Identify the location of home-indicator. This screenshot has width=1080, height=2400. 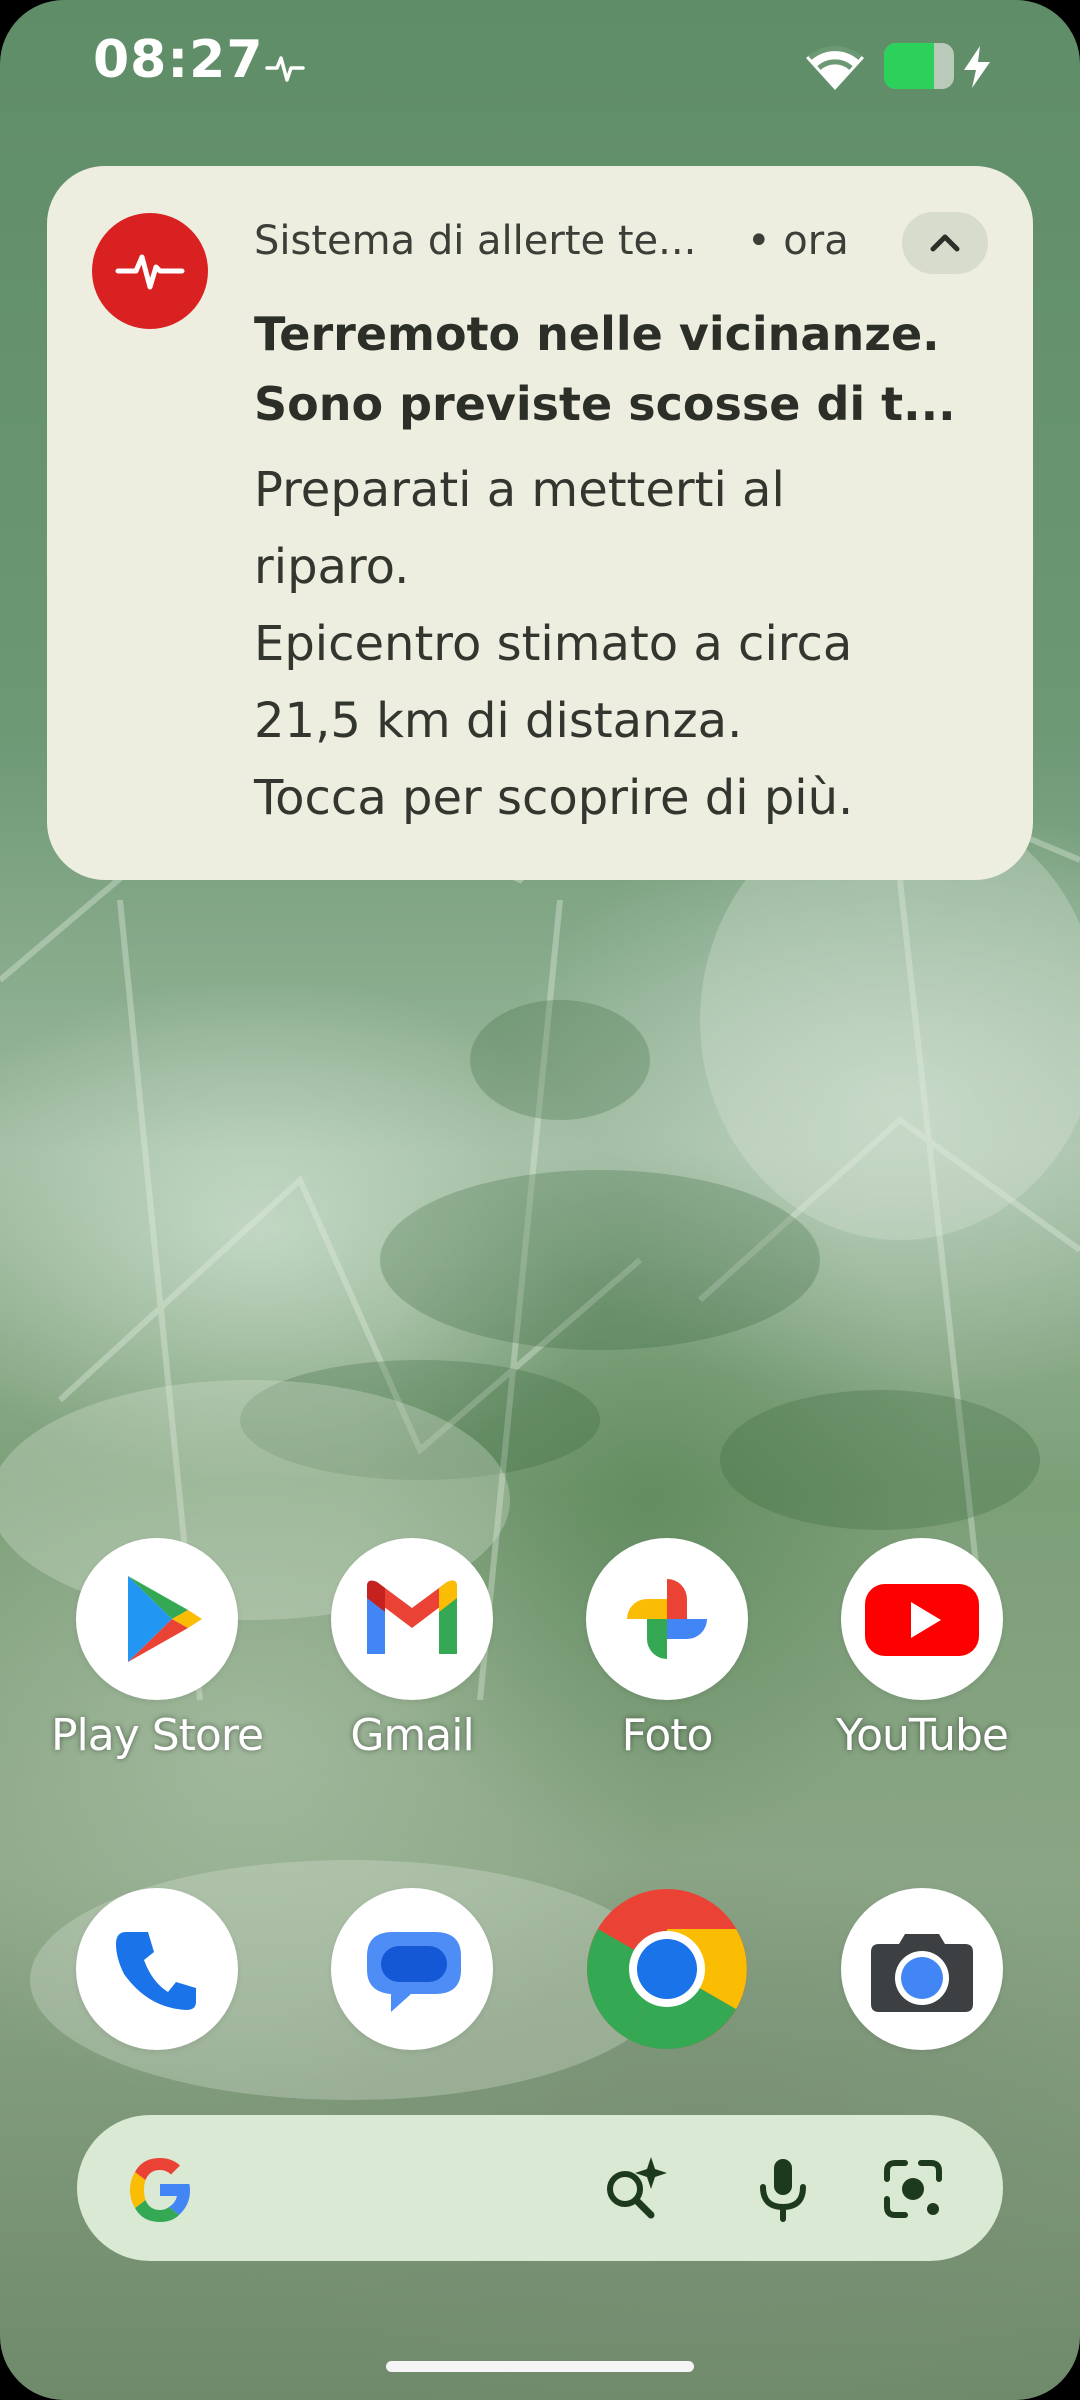
(540, 2366).